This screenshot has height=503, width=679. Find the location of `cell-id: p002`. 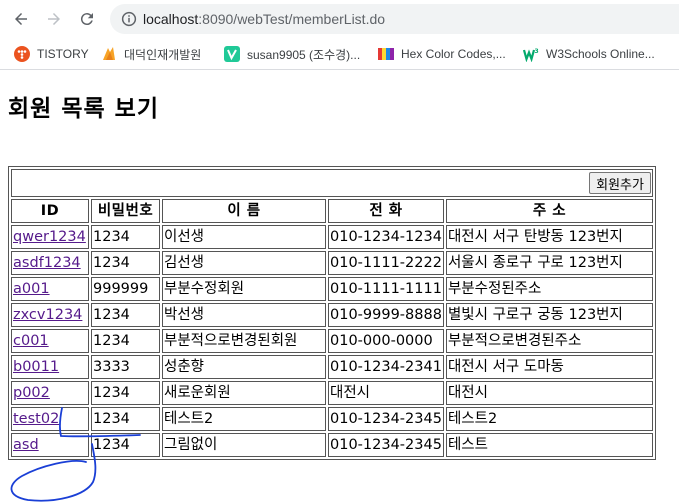

cell-id: p002 is located at coordinates (50, 393).